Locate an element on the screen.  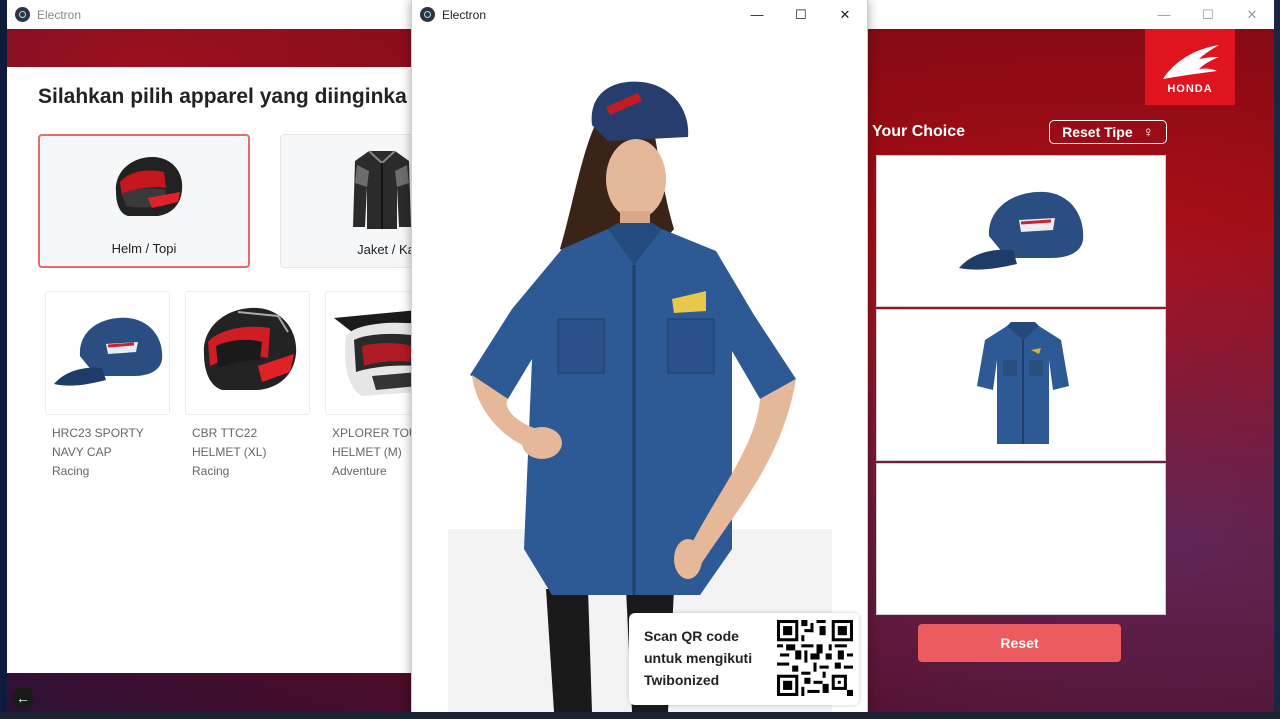
product-name-line2: NAVY CAP is located at coordinates (82, 452).